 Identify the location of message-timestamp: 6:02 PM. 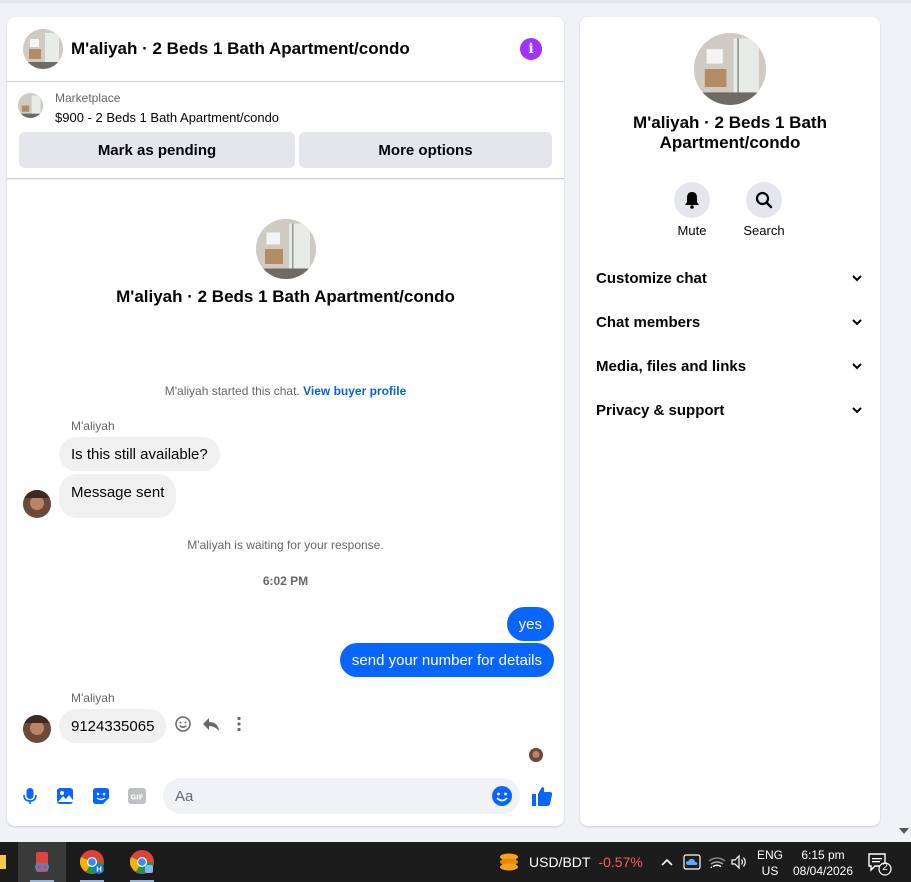
(285, 581).